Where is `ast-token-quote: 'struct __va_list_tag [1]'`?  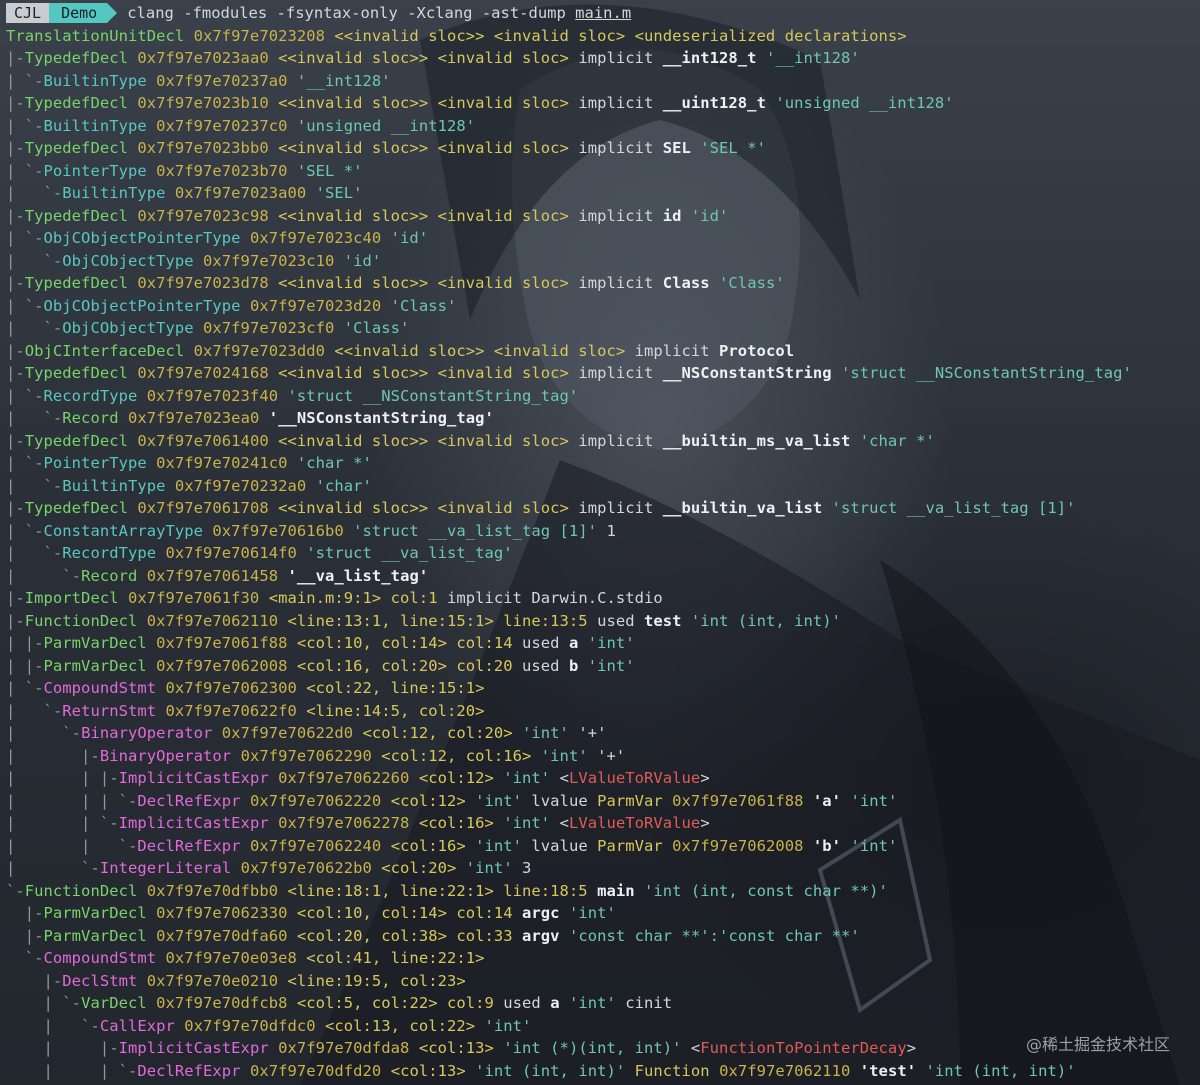 ast-token-quote: 'struct __va_list_tag [1]' is located at coordinates (480, 530).